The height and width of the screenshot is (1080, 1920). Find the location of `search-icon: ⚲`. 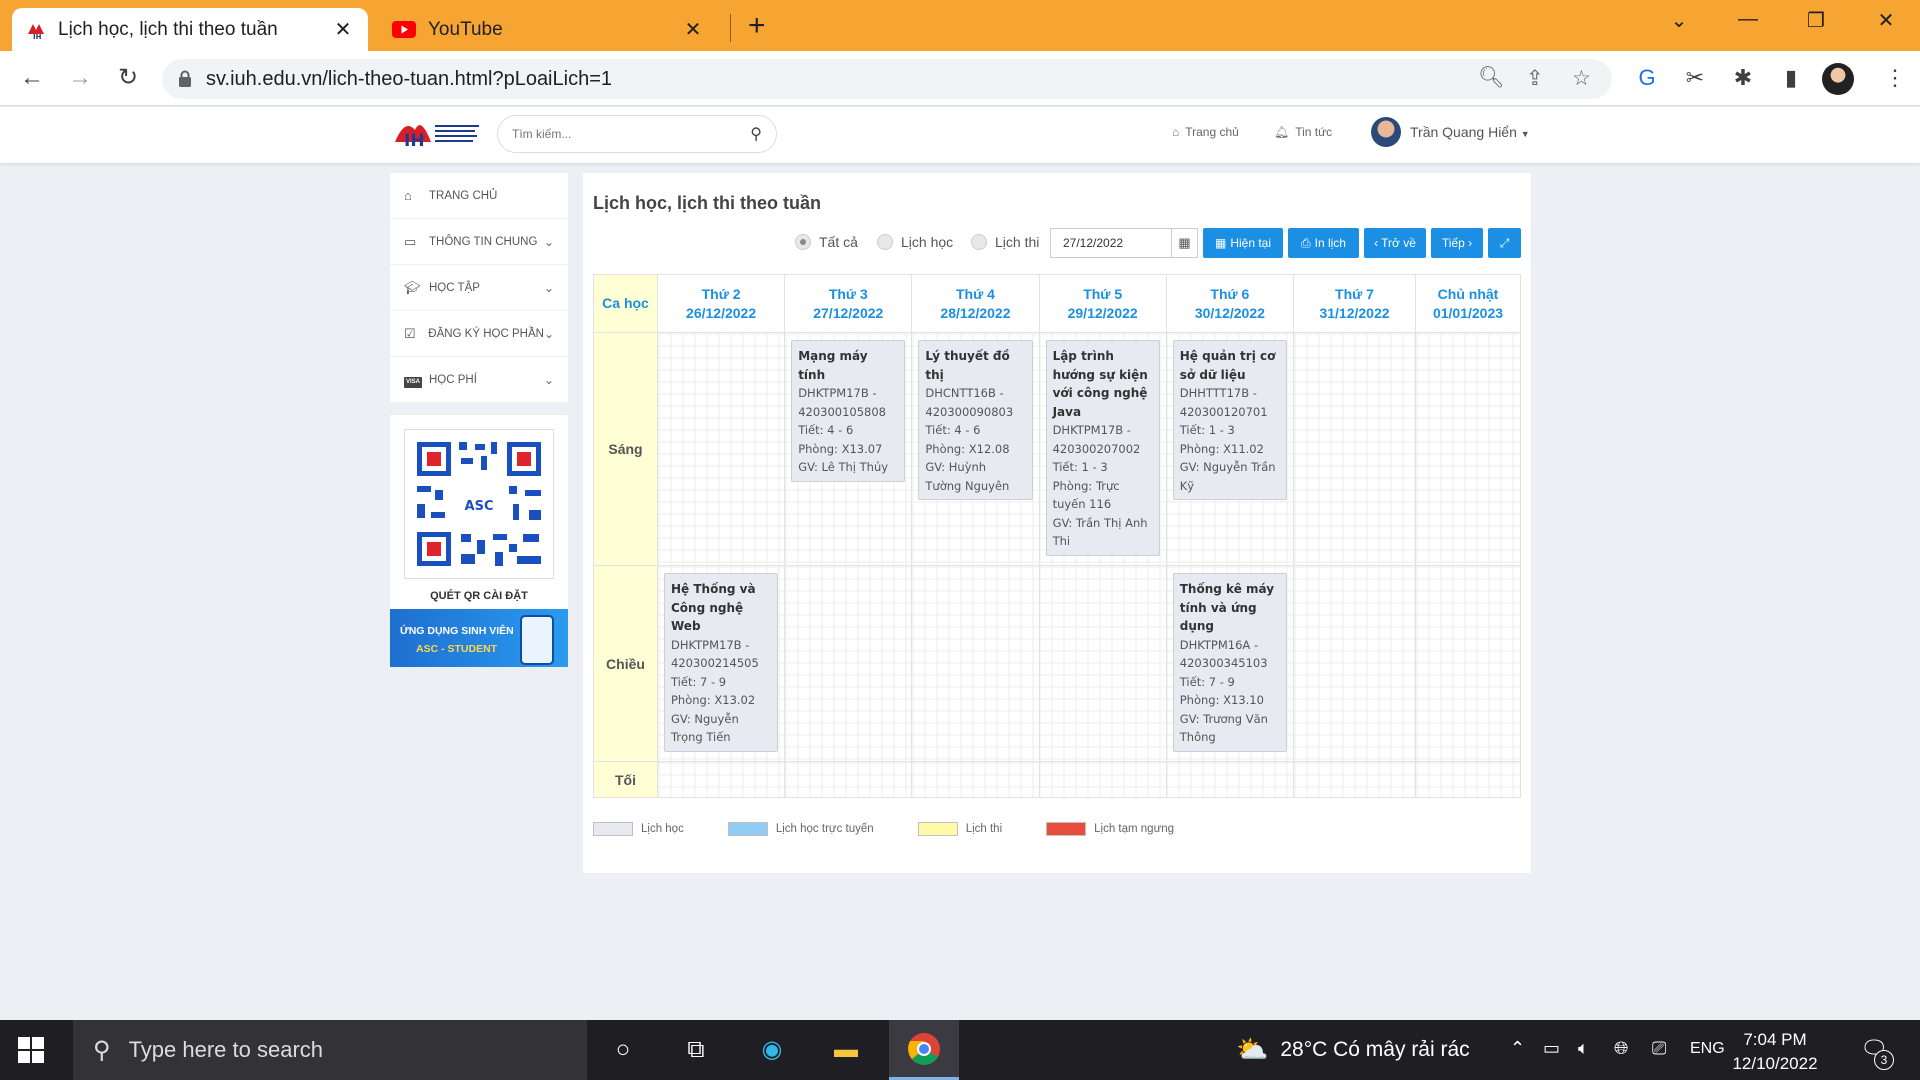

search-icon: ⚲ is located at coordinates (756, 134).